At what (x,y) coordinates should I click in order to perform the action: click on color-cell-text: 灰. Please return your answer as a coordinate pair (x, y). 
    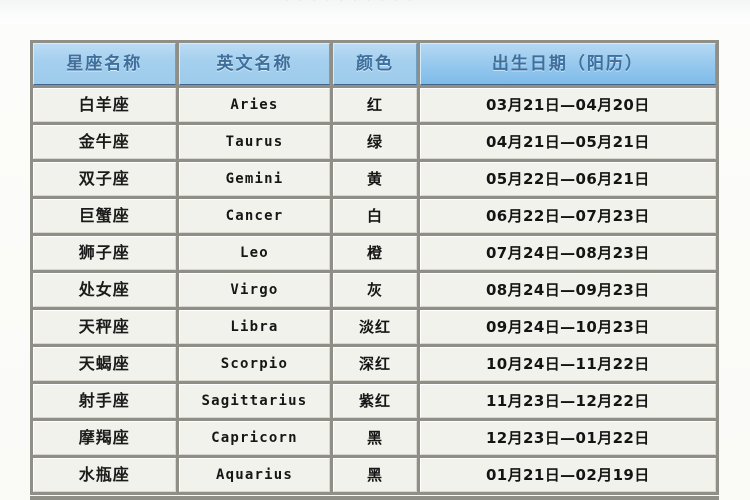
    Looking at the image, I should click on (374, 290).